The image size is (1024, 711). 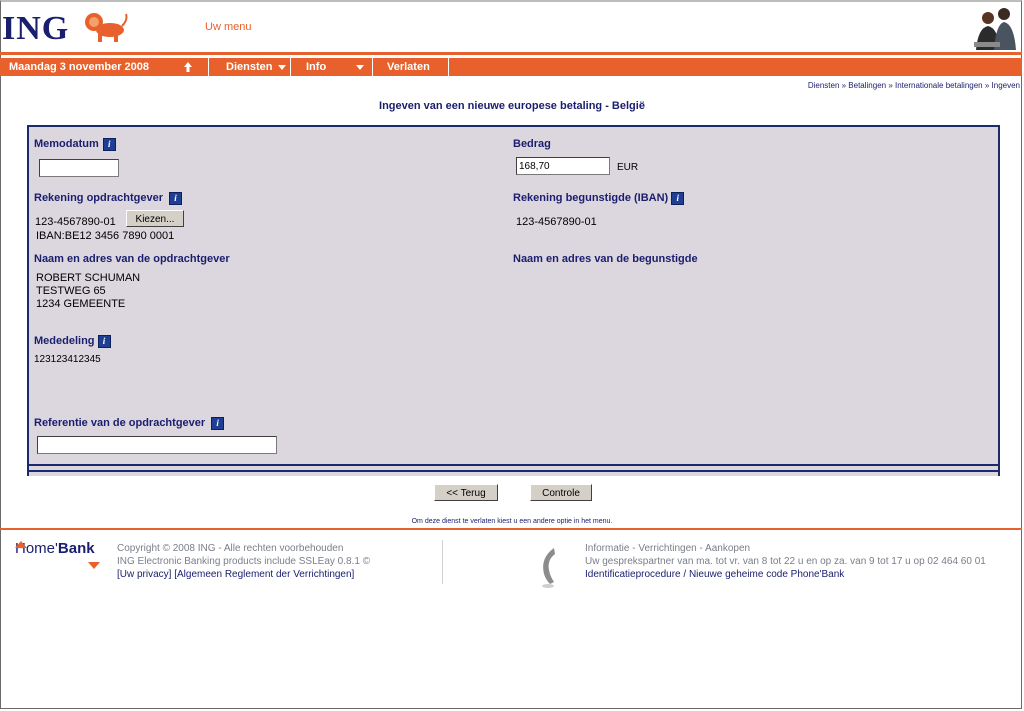 What do you see at coordinates (36, 28) in the screenshot?
I see `logo-text: ING` at bounding box center [36, 28].